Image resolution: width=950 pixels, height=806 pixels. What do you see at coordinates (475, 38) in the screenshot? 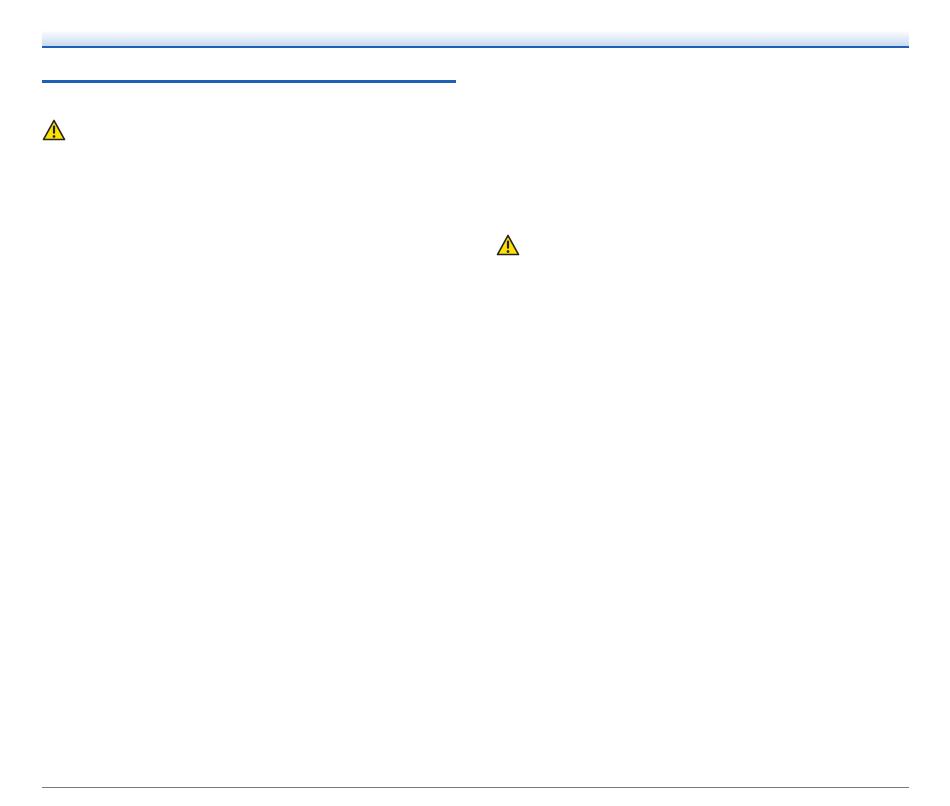
I see `header-band` at bounding box center [475, 38].